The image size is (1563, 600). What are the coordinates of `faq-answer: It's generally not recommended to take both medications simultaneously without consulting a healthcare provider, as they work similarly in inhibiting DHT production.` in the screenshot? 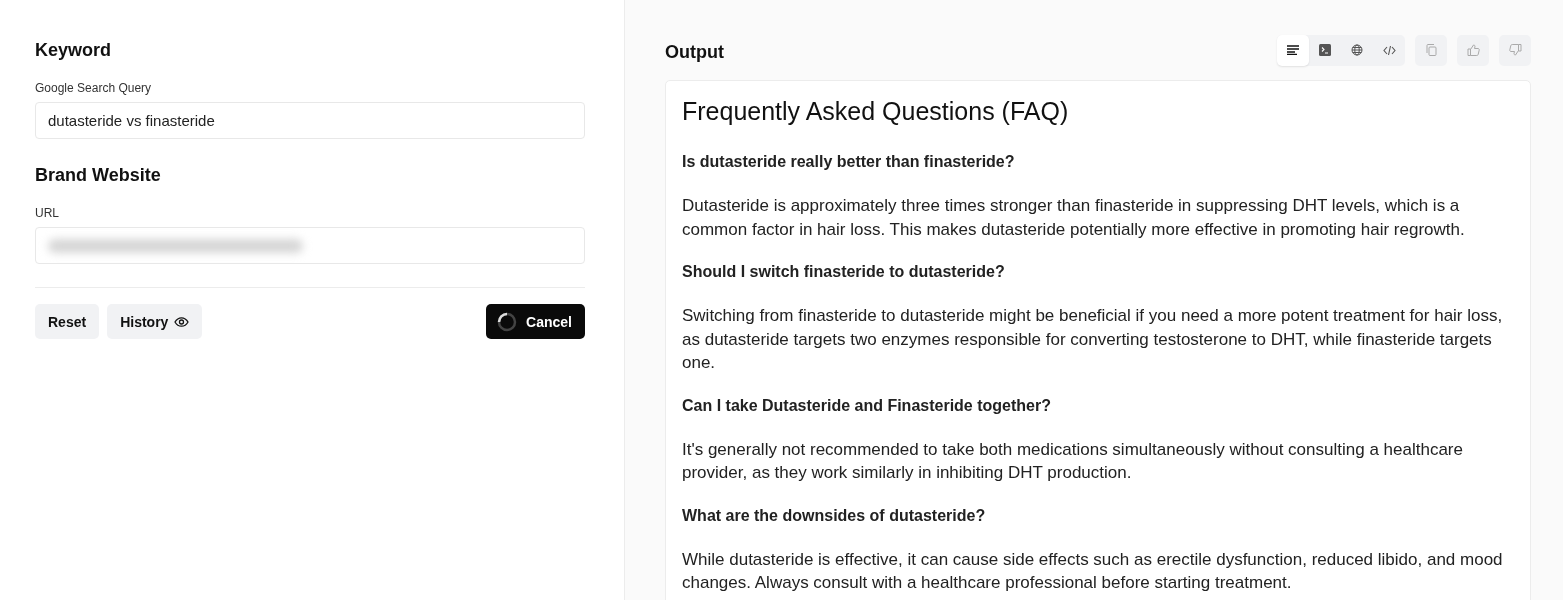 It's located at (1073, 461).